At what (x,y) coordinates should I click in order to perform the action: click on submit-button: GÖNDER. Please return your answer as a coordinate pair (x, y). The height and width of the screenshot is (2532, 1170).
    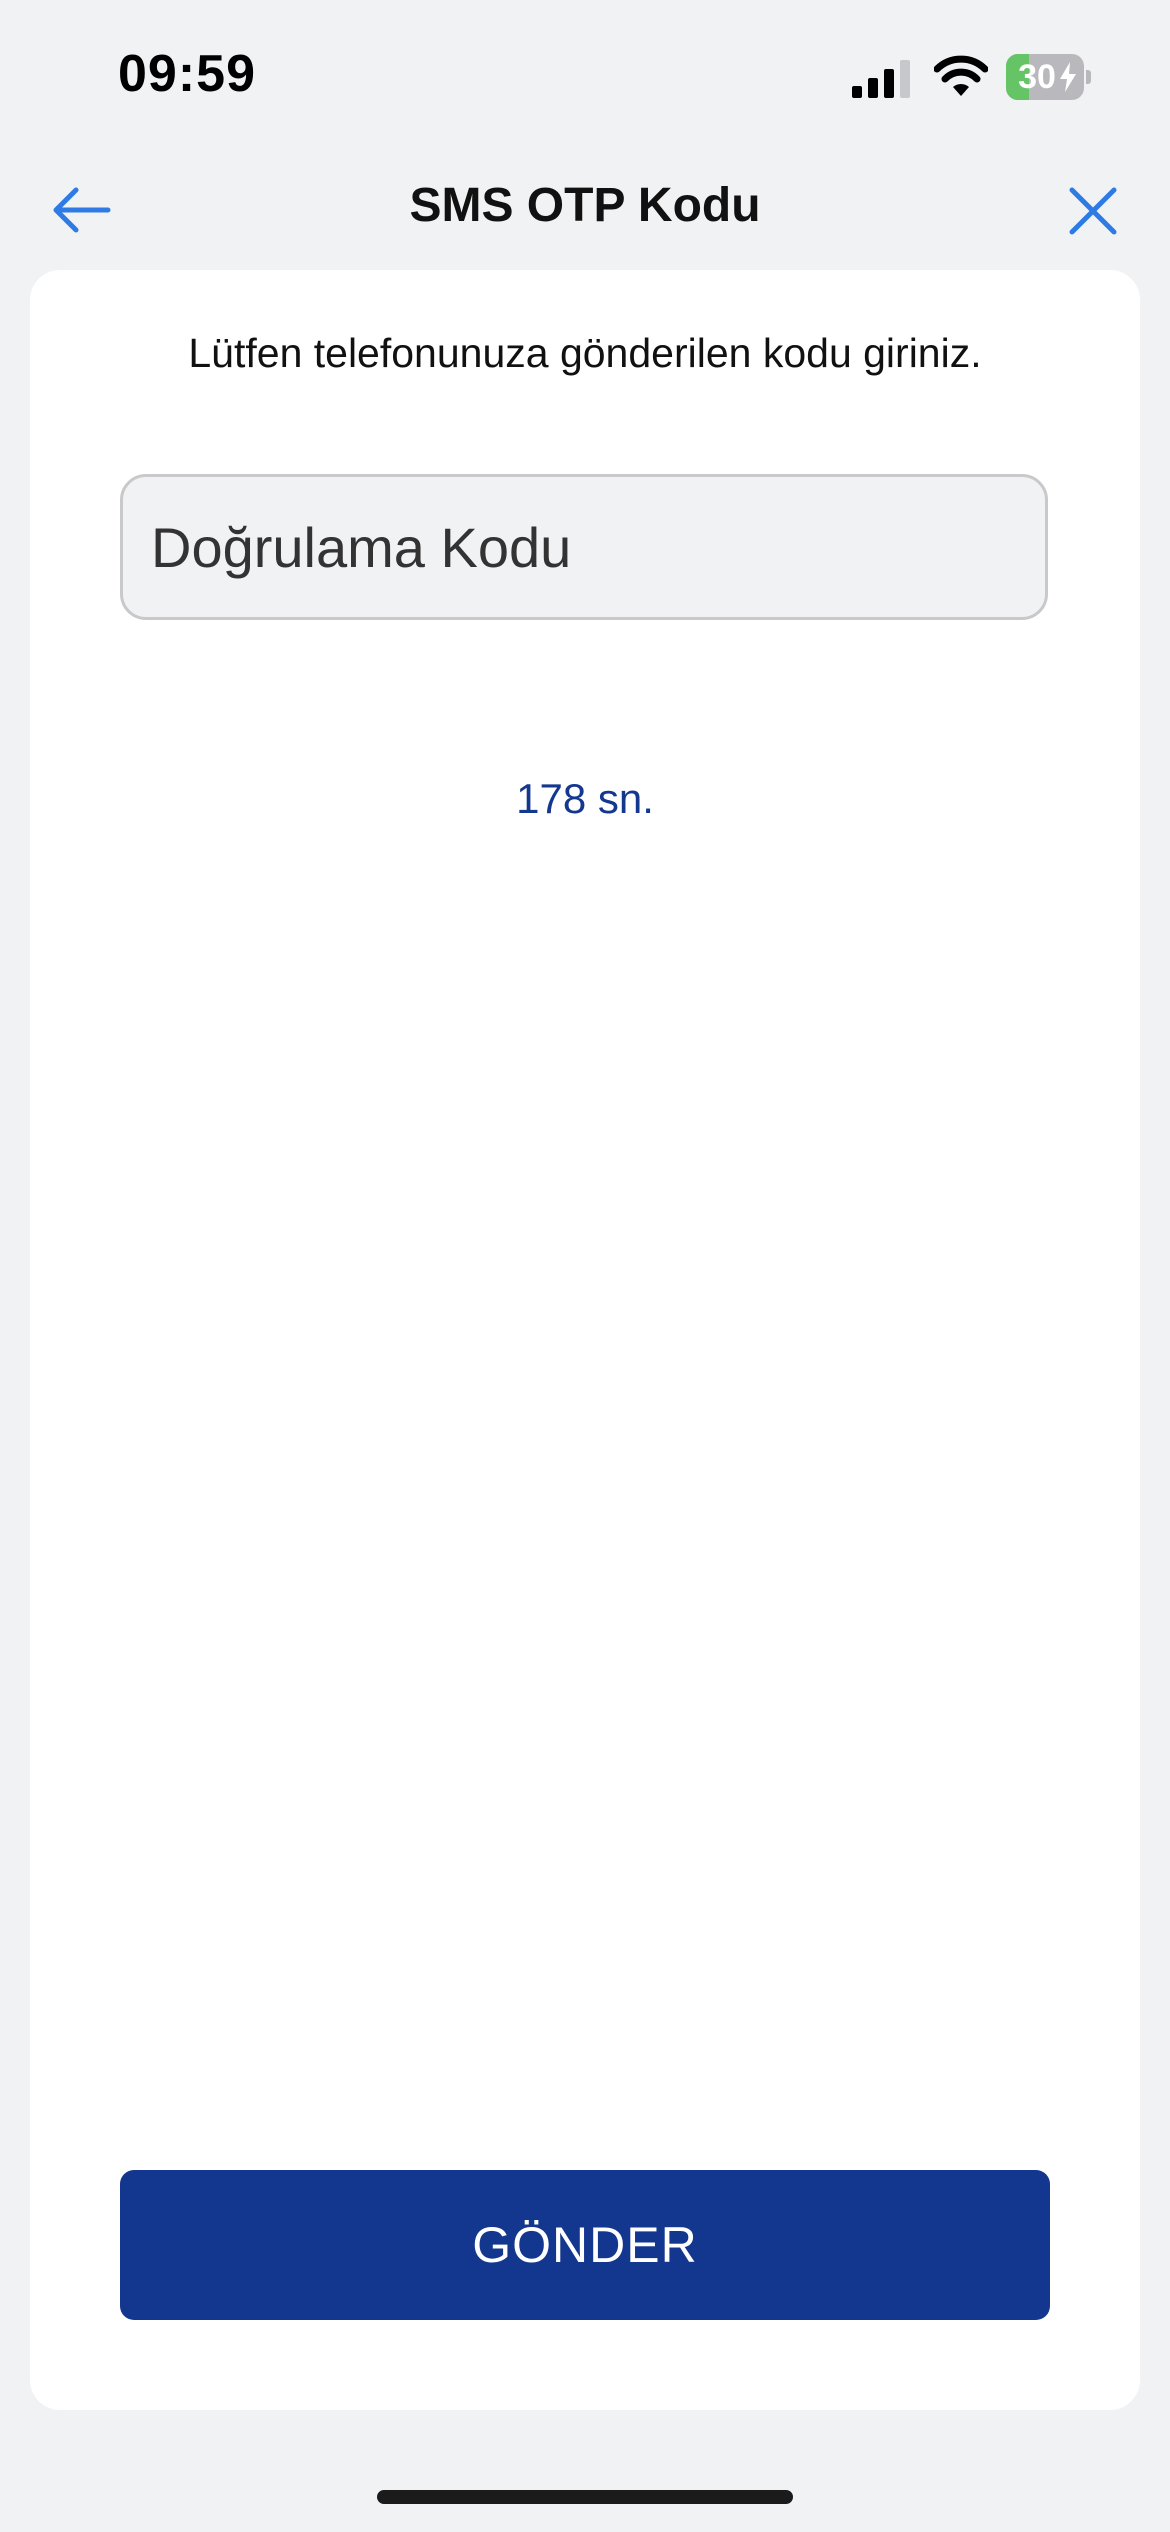
    Looking at the image, I should click on (585, 2245).